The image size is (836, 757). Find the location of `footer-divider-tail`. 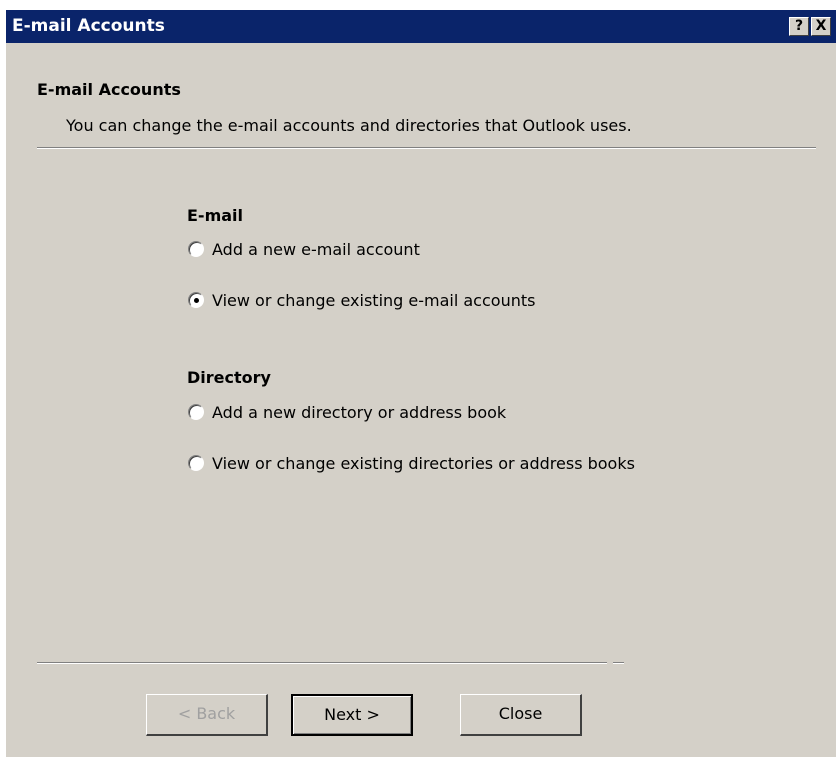

footer-divider-tail is located at coordinates (618, 663).